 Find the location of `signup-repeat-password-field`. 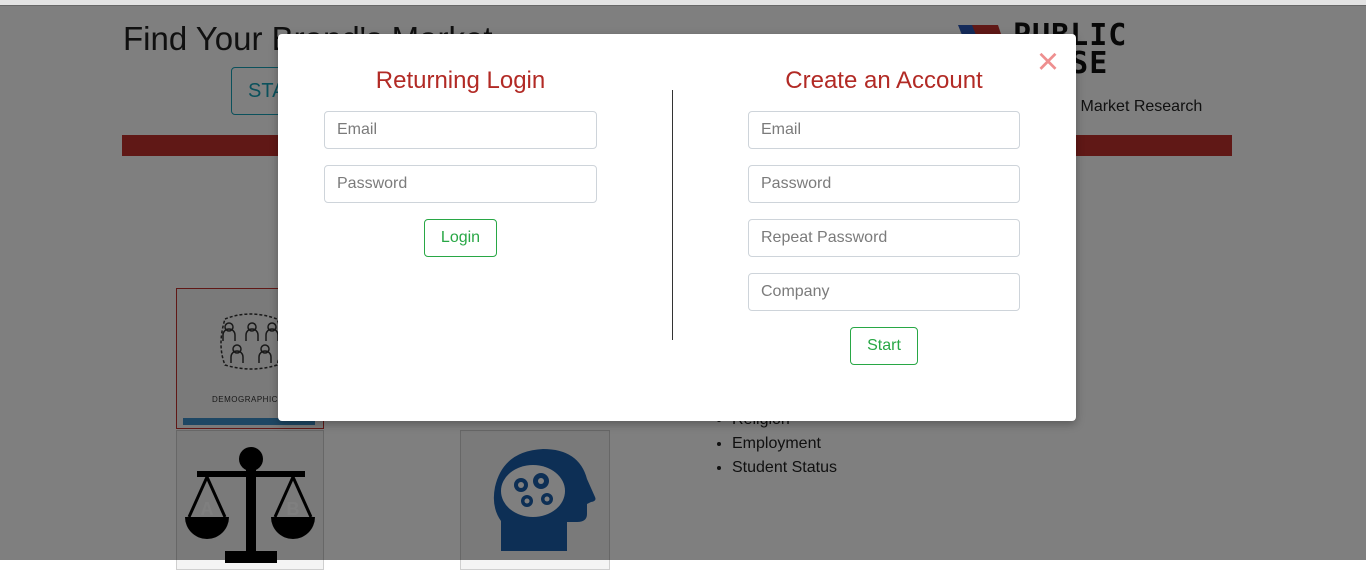

signup-repeat-password-field is located at coordinates (884, 238).